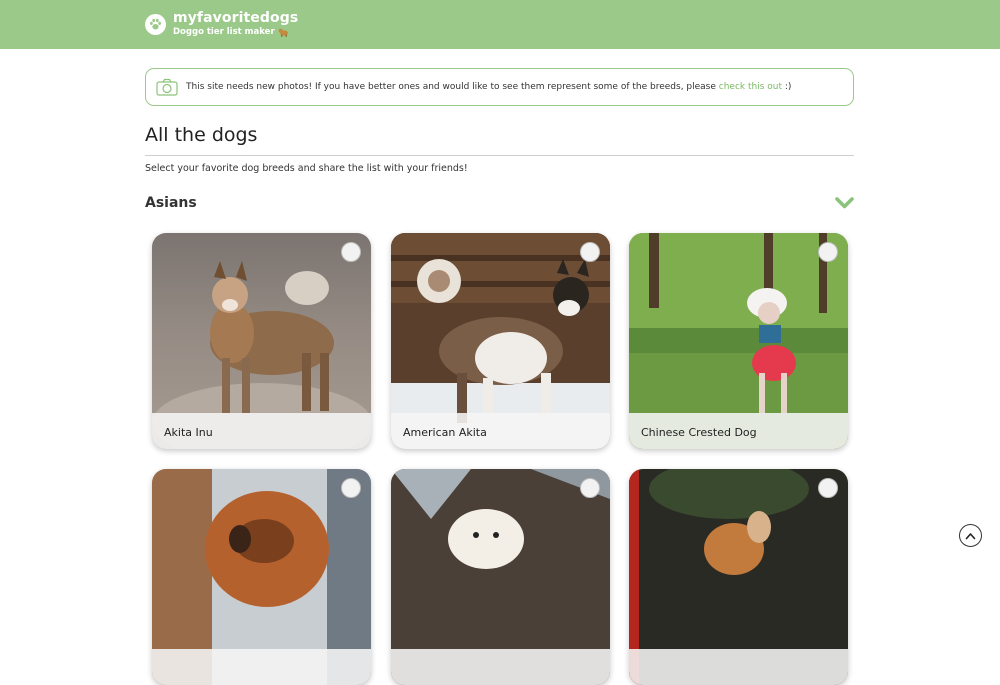 This screenshot has width=1000, height=685. I want to click on scroll-to-top-button, so click(970, 535).